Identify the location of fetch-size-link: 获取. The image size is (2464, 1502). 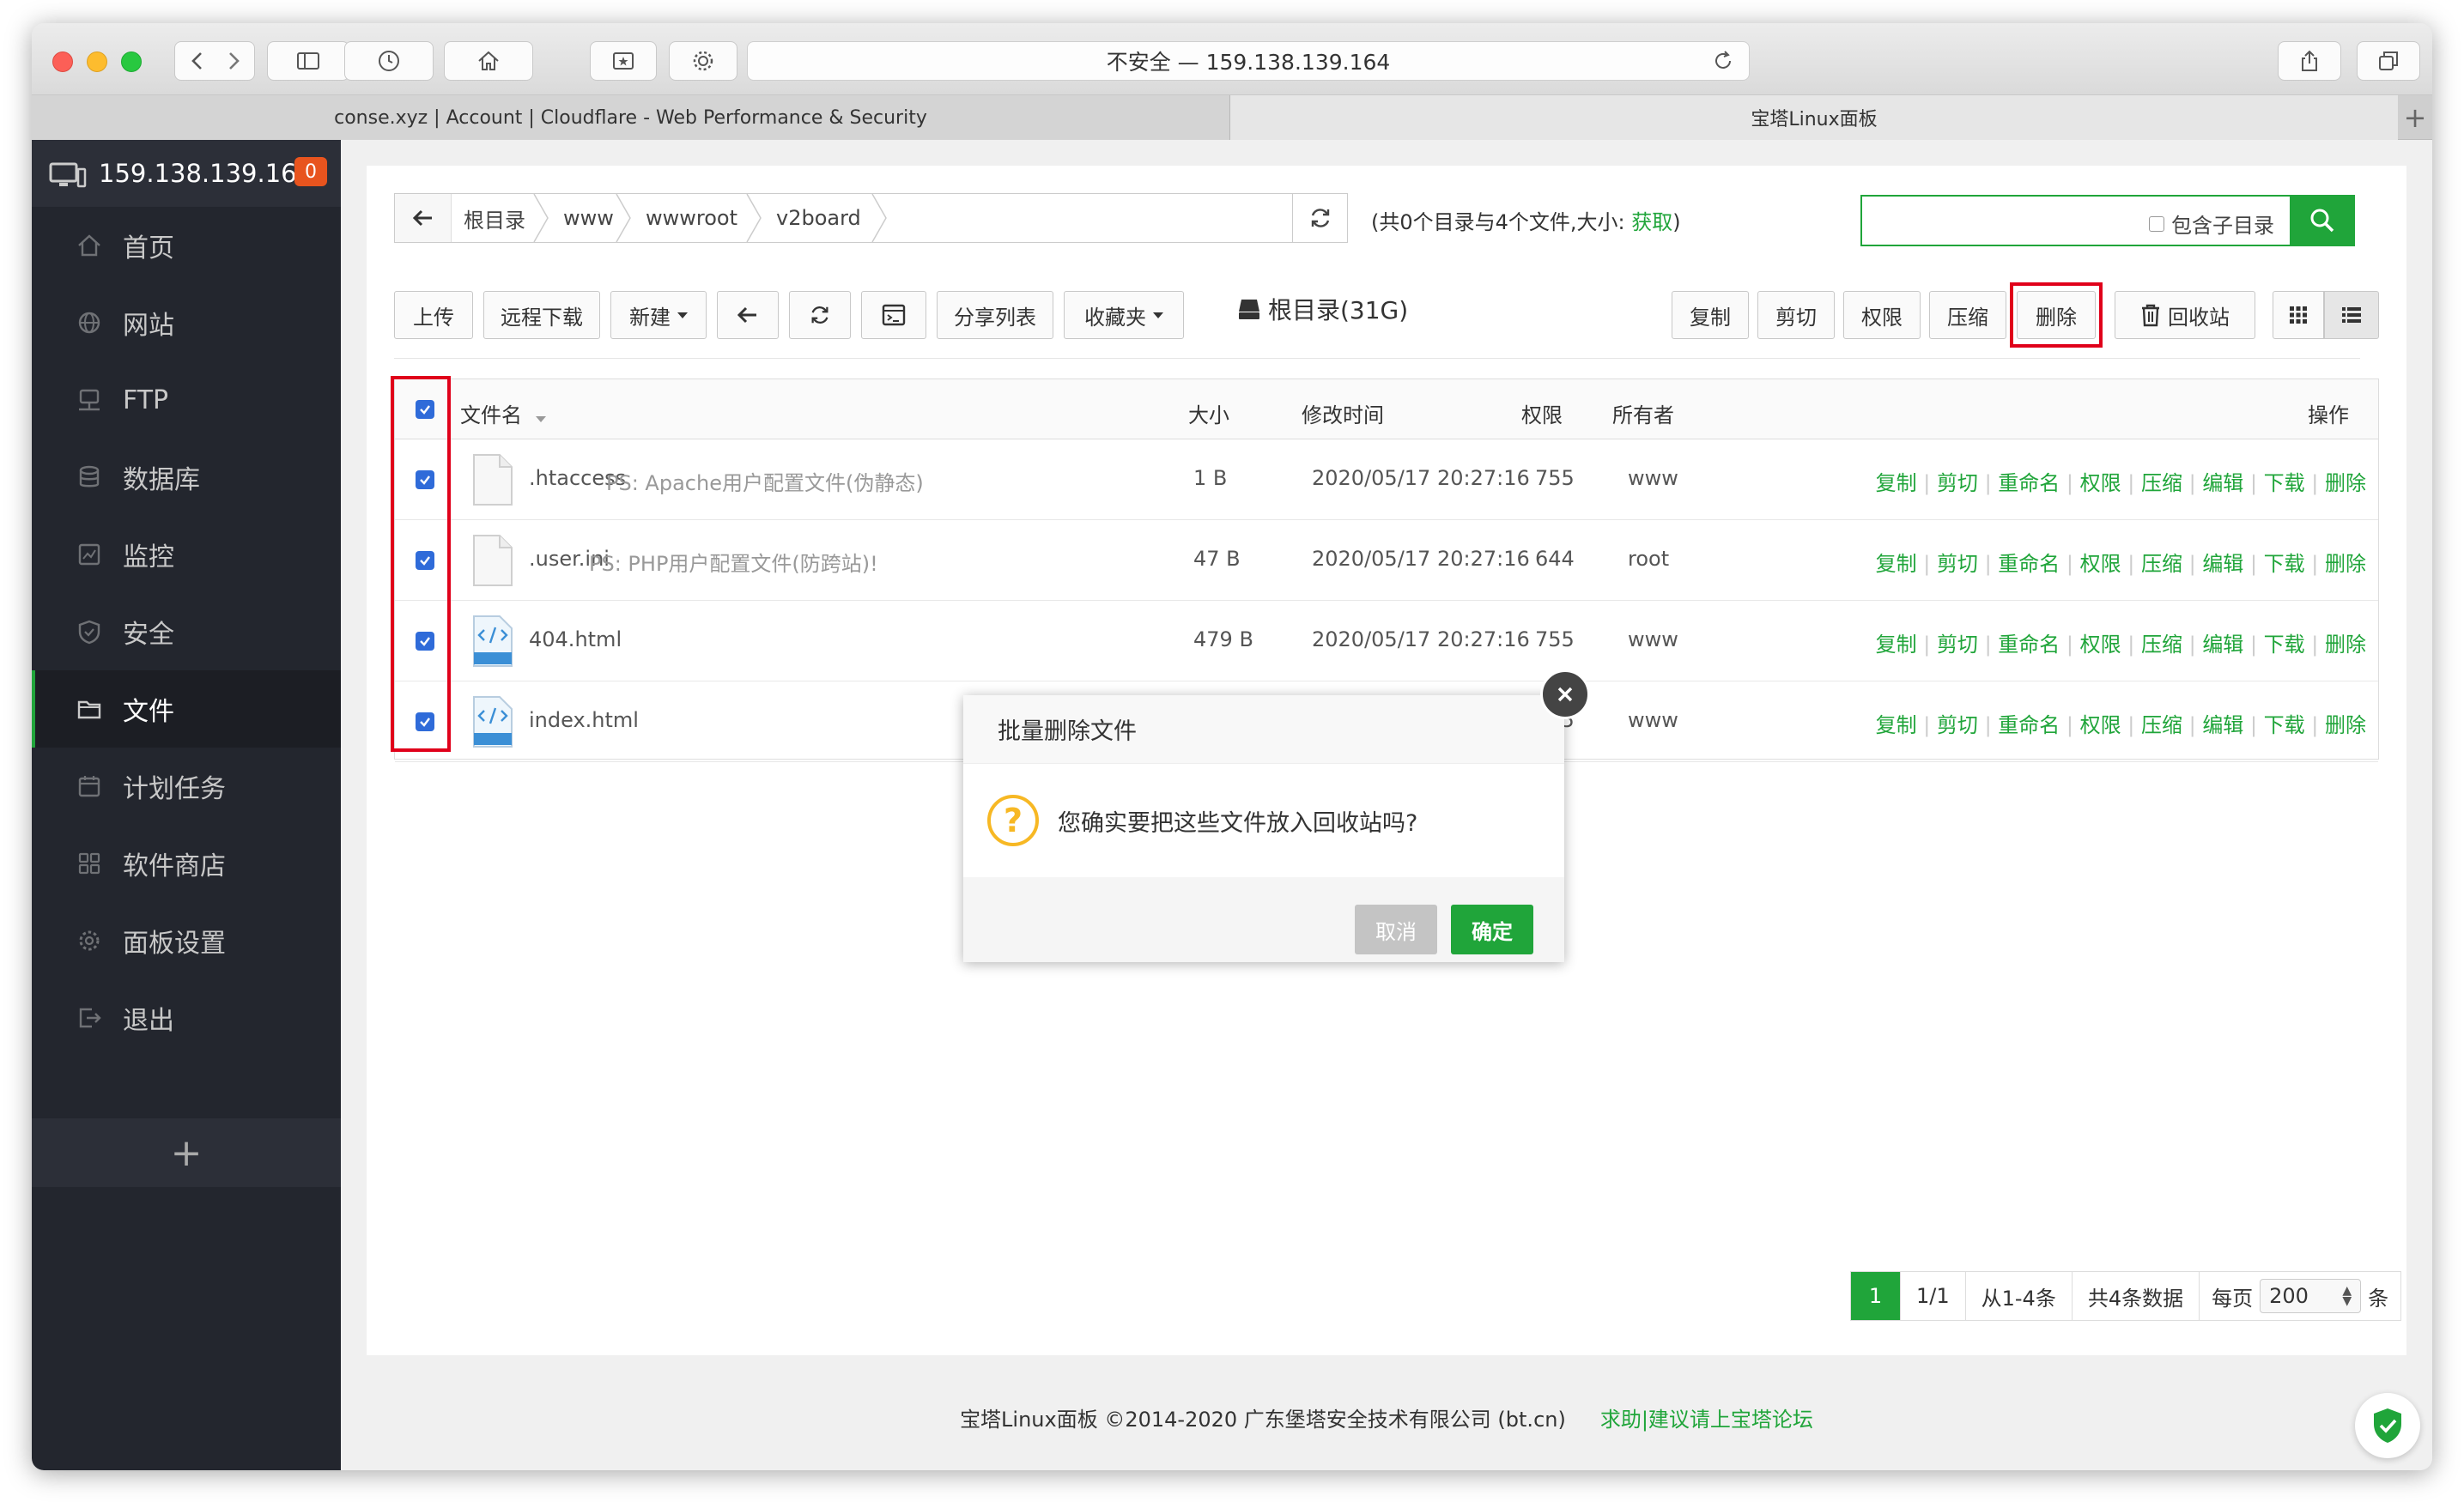
(1651, 222).